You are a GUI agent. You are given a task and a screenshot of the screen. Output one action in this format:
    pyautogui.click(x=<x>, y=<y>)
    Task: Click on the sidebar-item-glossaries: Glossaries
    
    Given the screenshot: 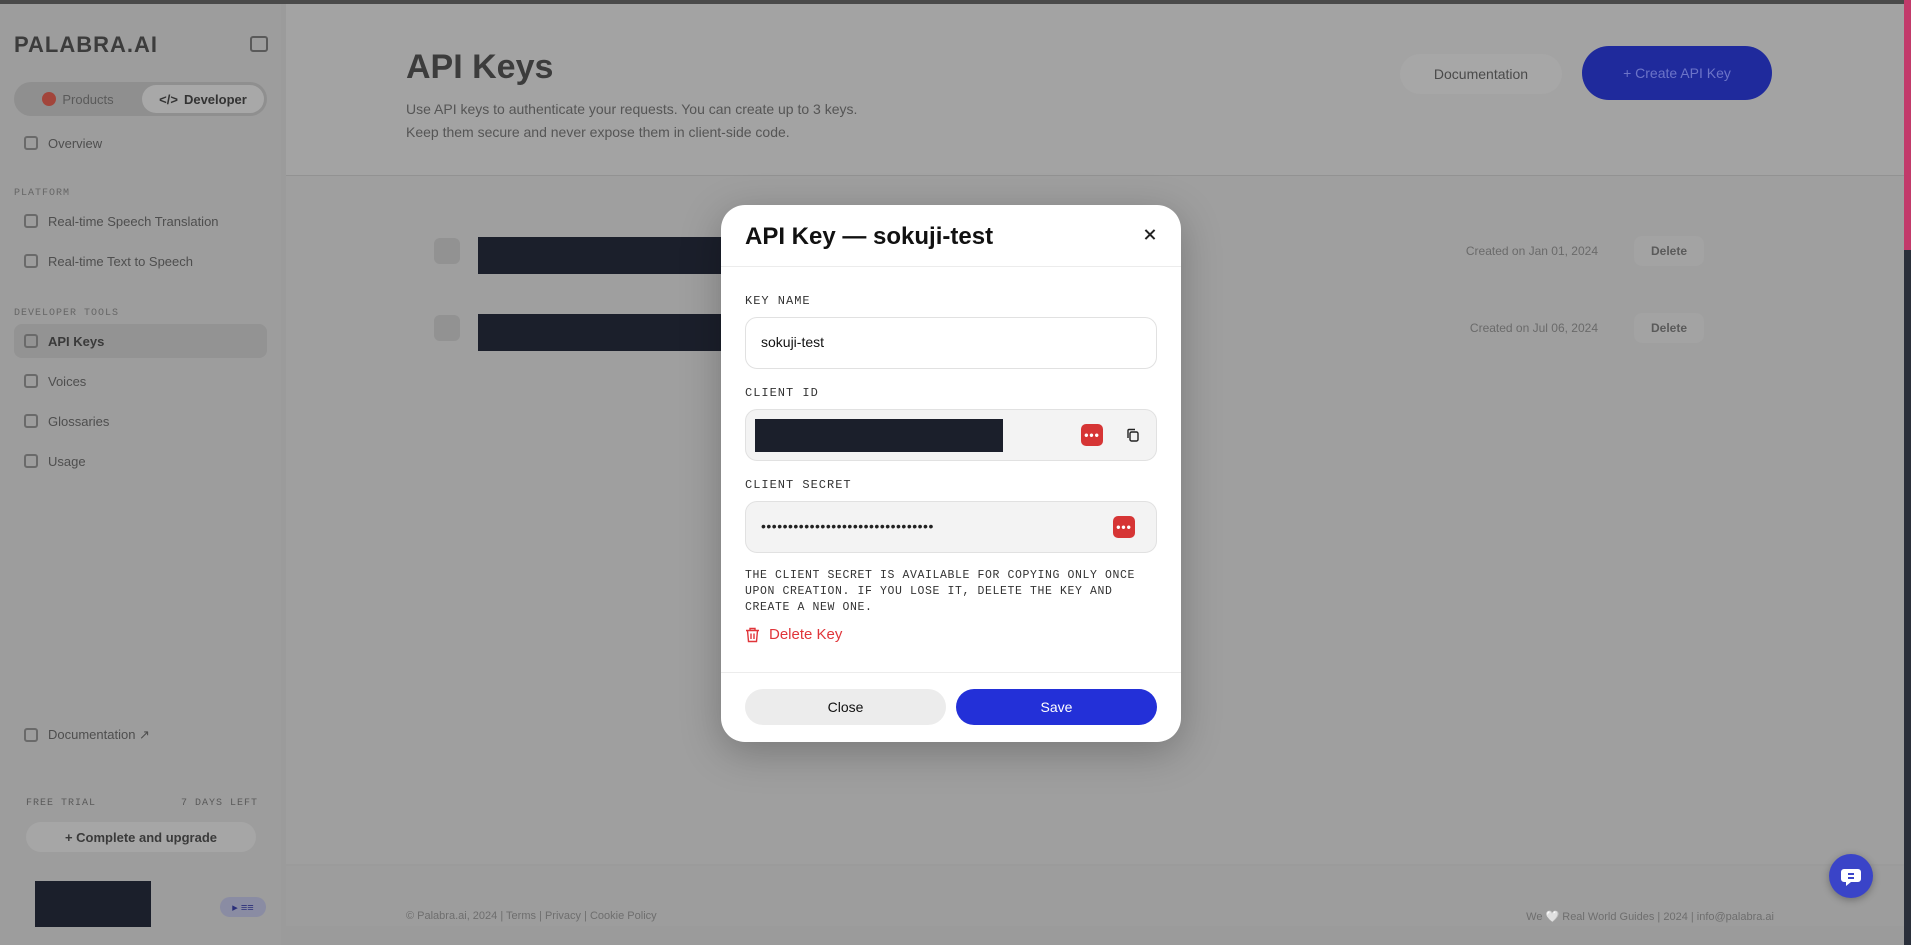 What is the action you would take?
    pyautogui.click(x=140, y=421)
    